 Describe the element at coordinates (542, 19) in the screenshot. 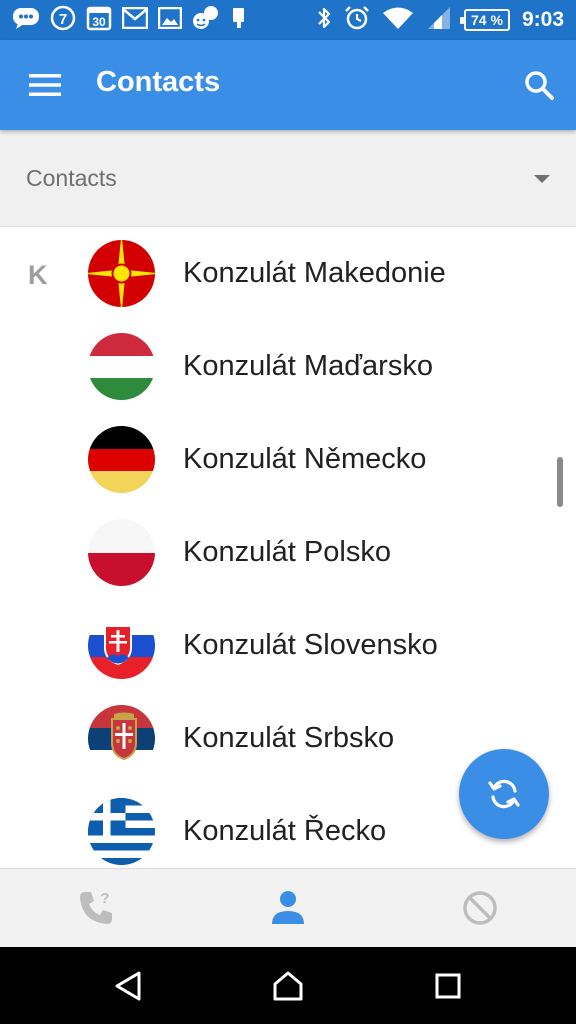

I see `clock-time: 9:03` at that location.